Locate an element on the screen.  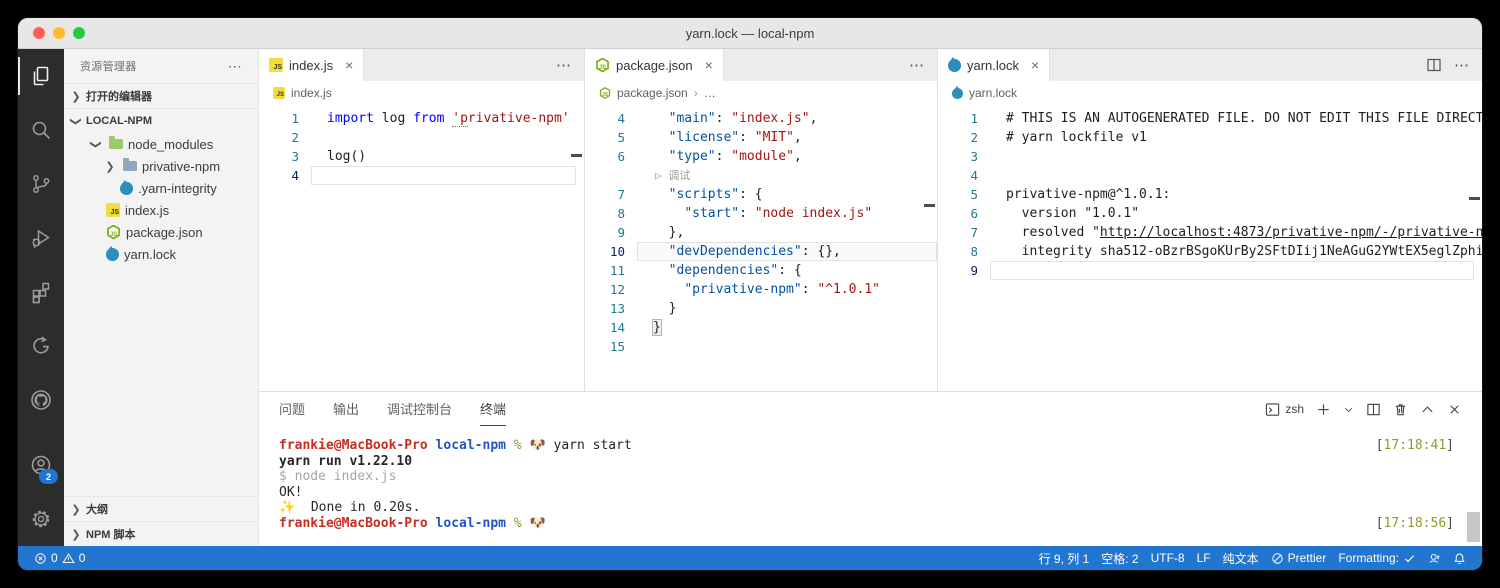
line-number: 10 is located at coordinates (617, 251).